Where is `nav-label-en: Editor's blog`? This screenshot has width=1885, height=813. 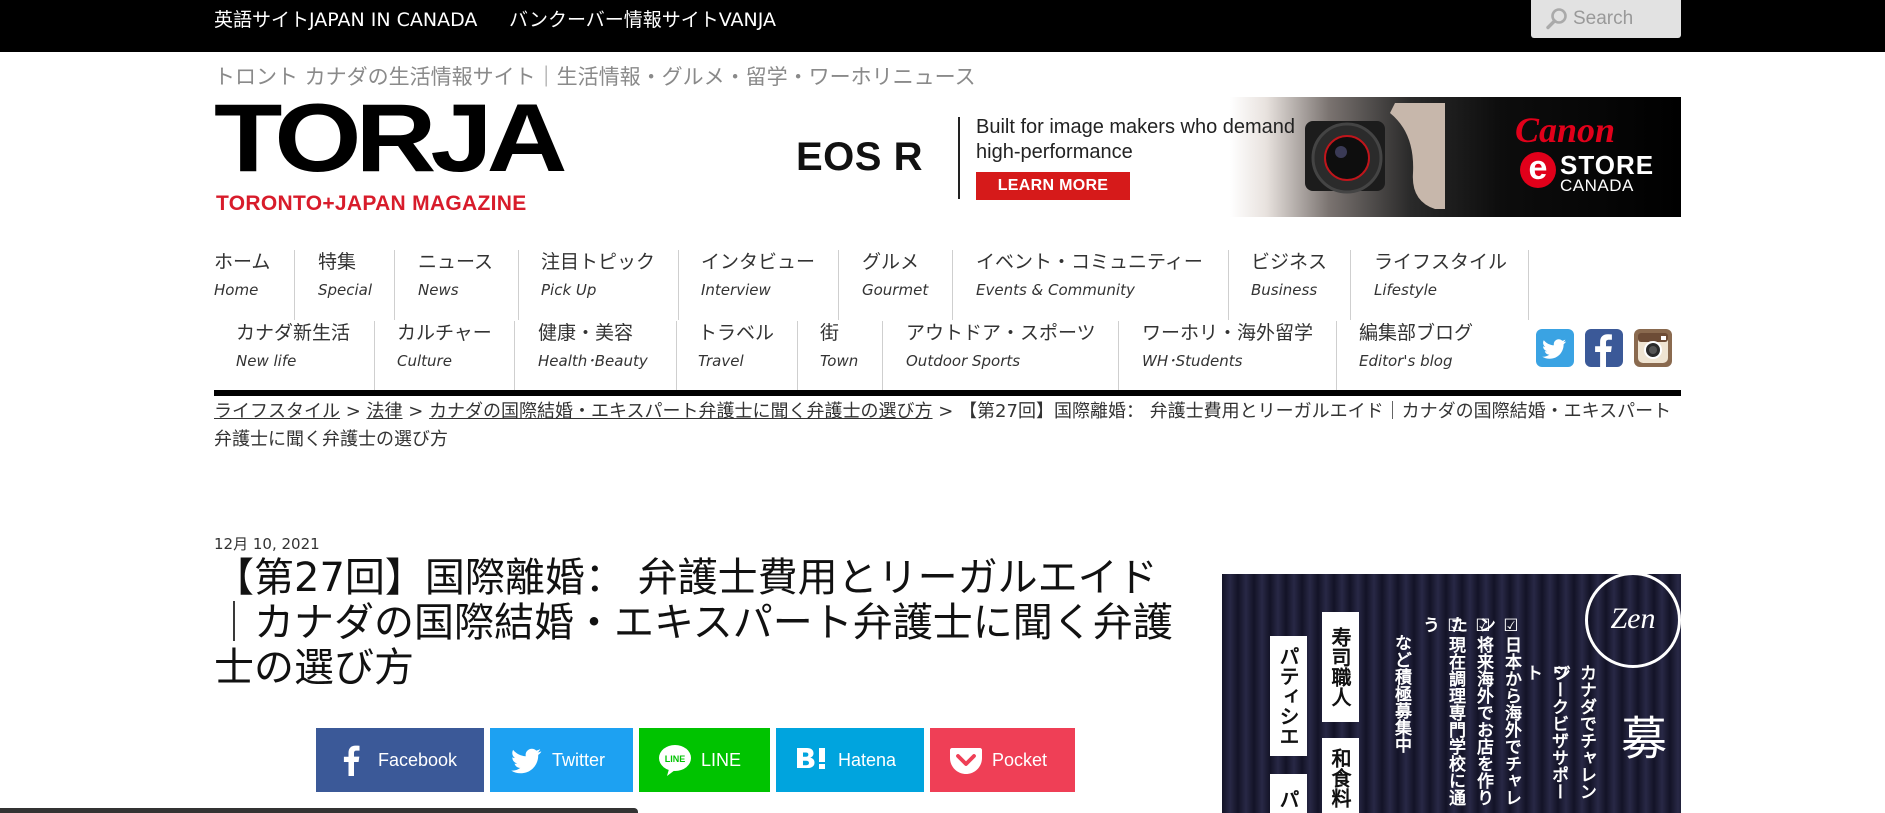
nav-label-en: Editor's blog is located at coordinates (1406, 361).